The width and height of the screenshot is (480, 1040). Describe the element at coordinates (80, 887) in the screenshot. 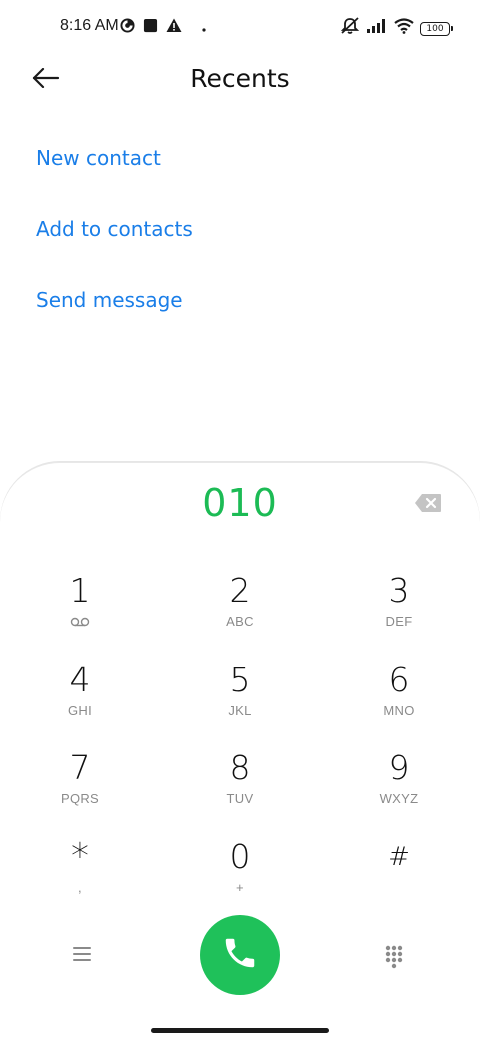

I see `key-letters: ,` at that location.